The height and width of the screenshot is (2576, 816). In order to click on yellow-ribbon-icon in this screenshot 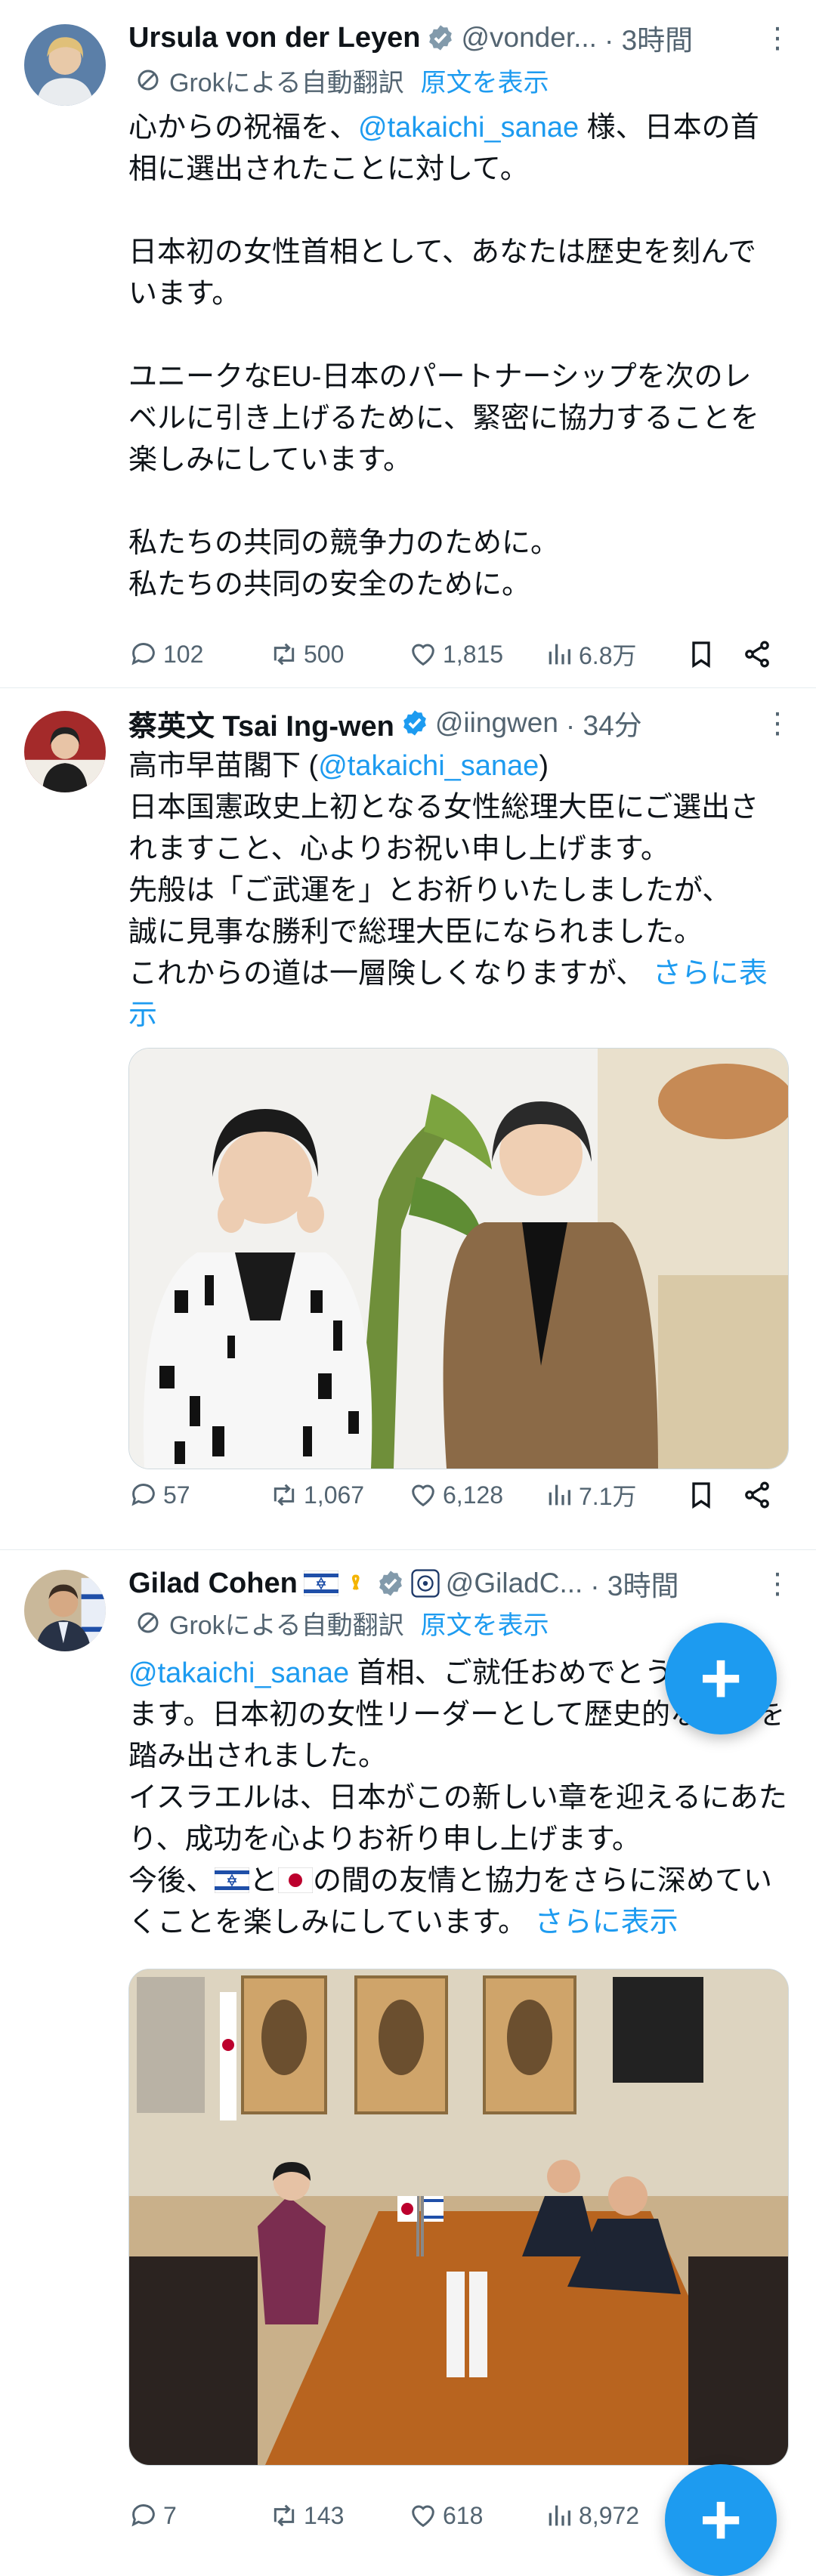, I will do `click(355, 1582)`.